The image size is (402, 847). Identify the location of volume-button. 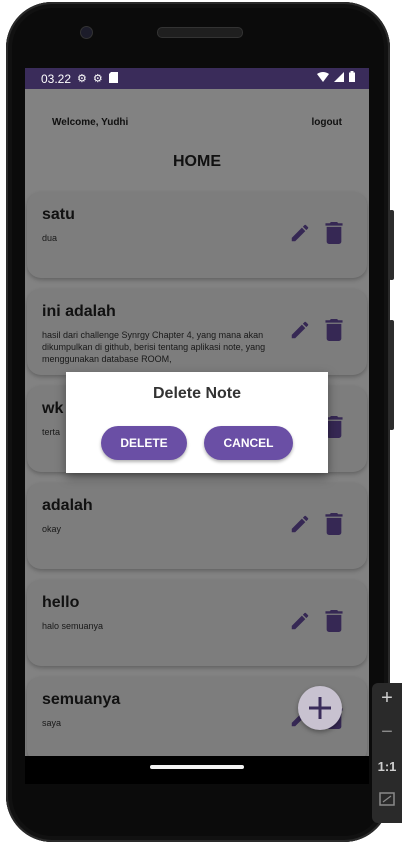
(391, 375).